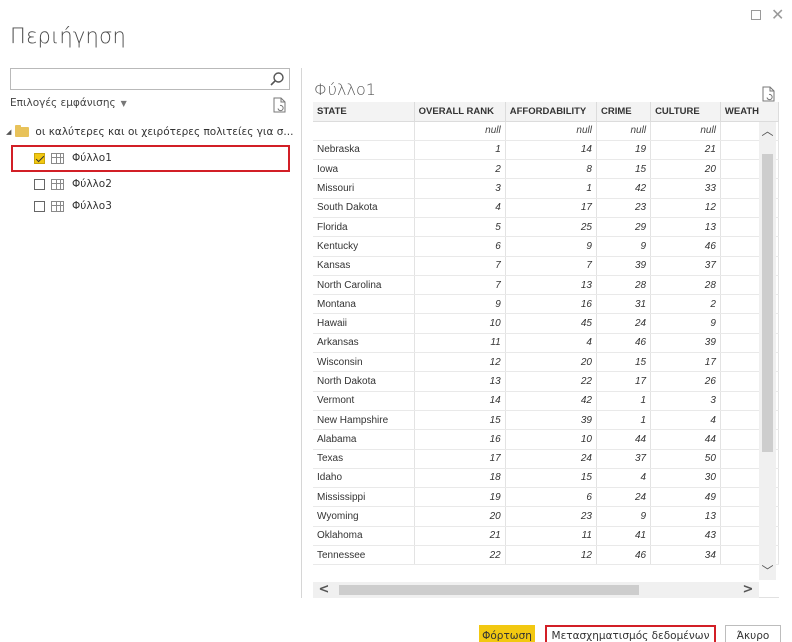  Describe the element at coordinates (8, 132) in the screenshot. I see `expand-triangle-icon: ◢` at that location.